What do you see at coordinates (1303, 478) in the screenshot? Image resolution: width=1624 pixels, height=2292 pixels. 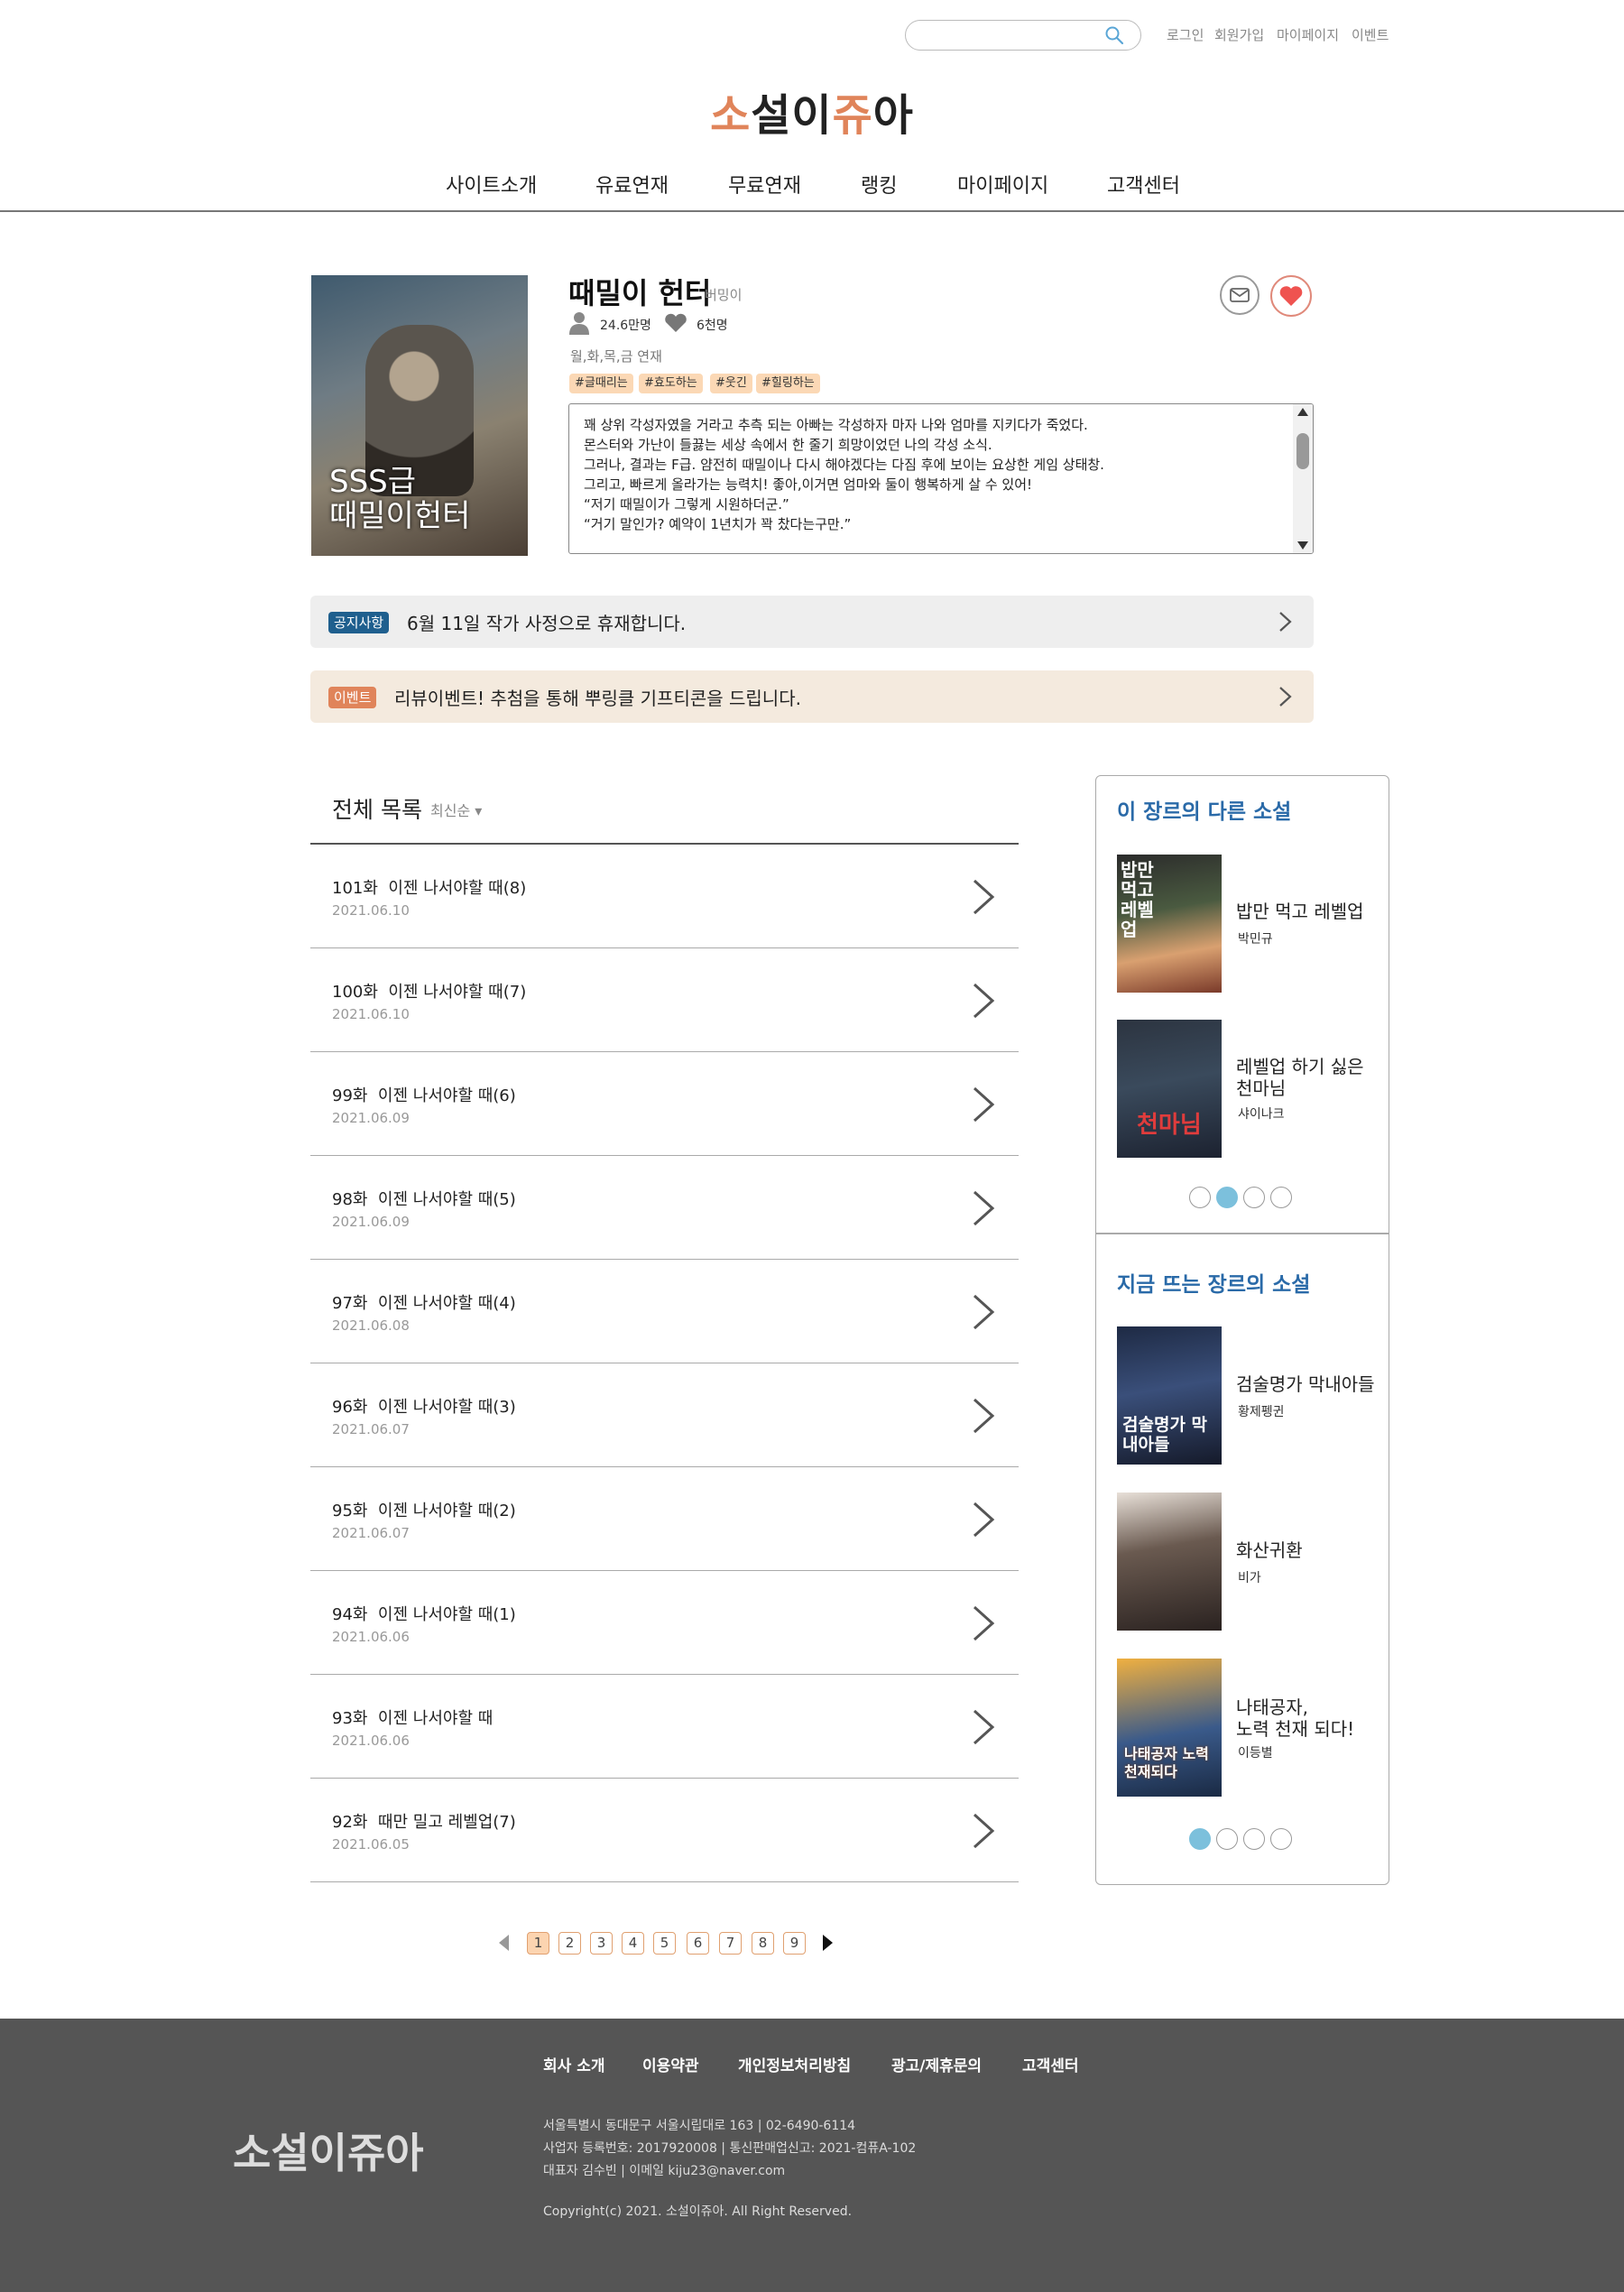 I see `scrollbar` at bounding box center [1303, 478].